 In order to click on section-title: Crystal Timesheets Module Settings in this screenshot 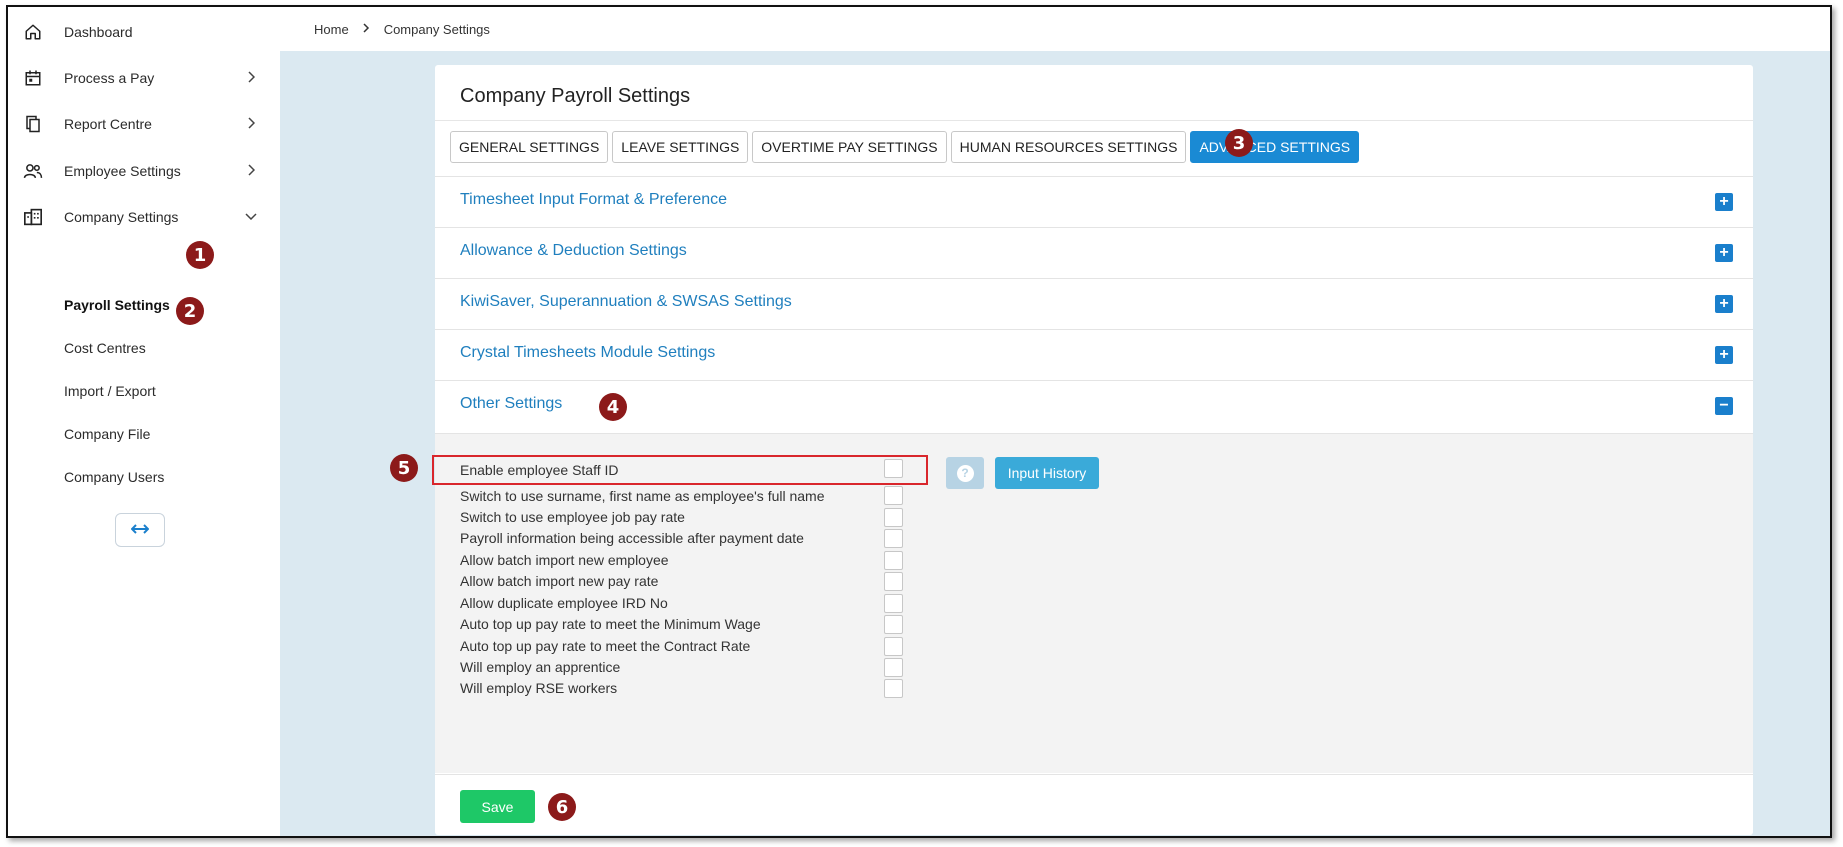, I will do `click(587, 353)`.